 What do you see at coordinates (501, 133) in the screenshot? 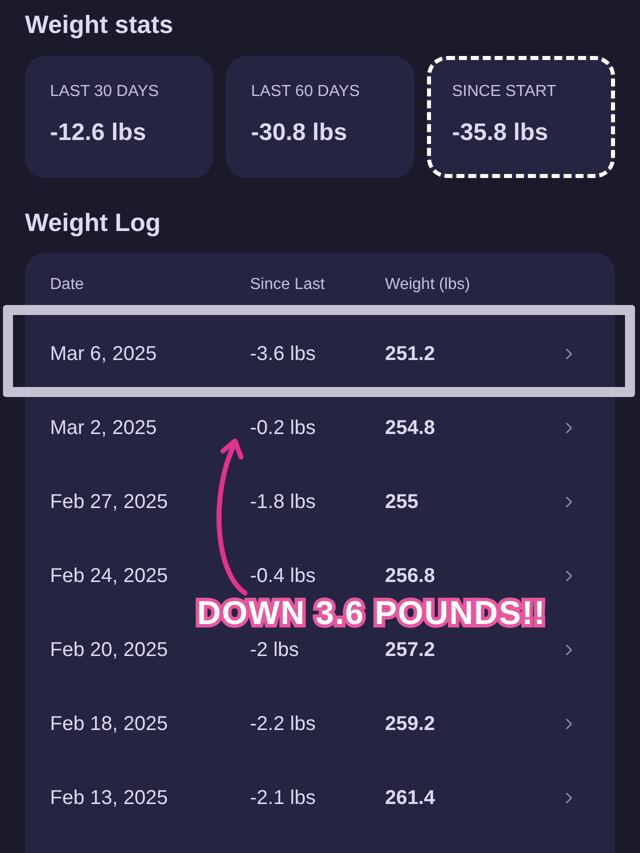
I see `stat-value: -35.8 lbs` at bounding box center [501, 133].